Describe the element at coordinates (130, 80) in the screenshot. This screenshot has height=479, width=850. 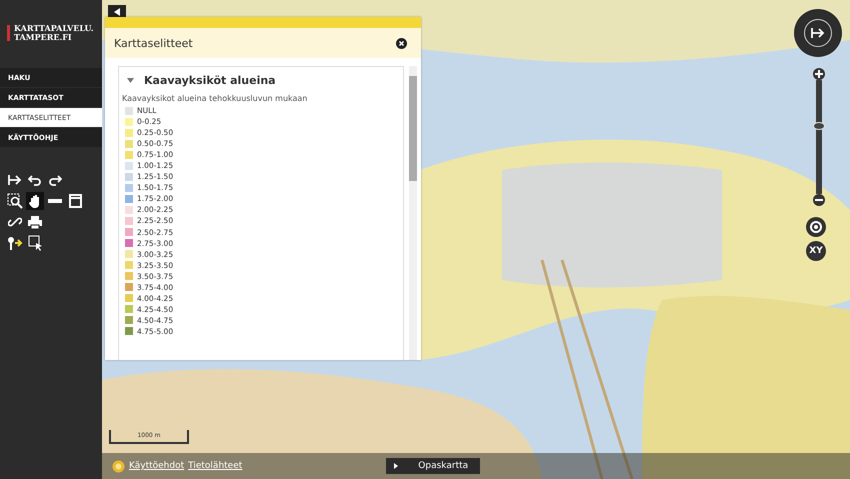
I see `caret-icon` at that location.